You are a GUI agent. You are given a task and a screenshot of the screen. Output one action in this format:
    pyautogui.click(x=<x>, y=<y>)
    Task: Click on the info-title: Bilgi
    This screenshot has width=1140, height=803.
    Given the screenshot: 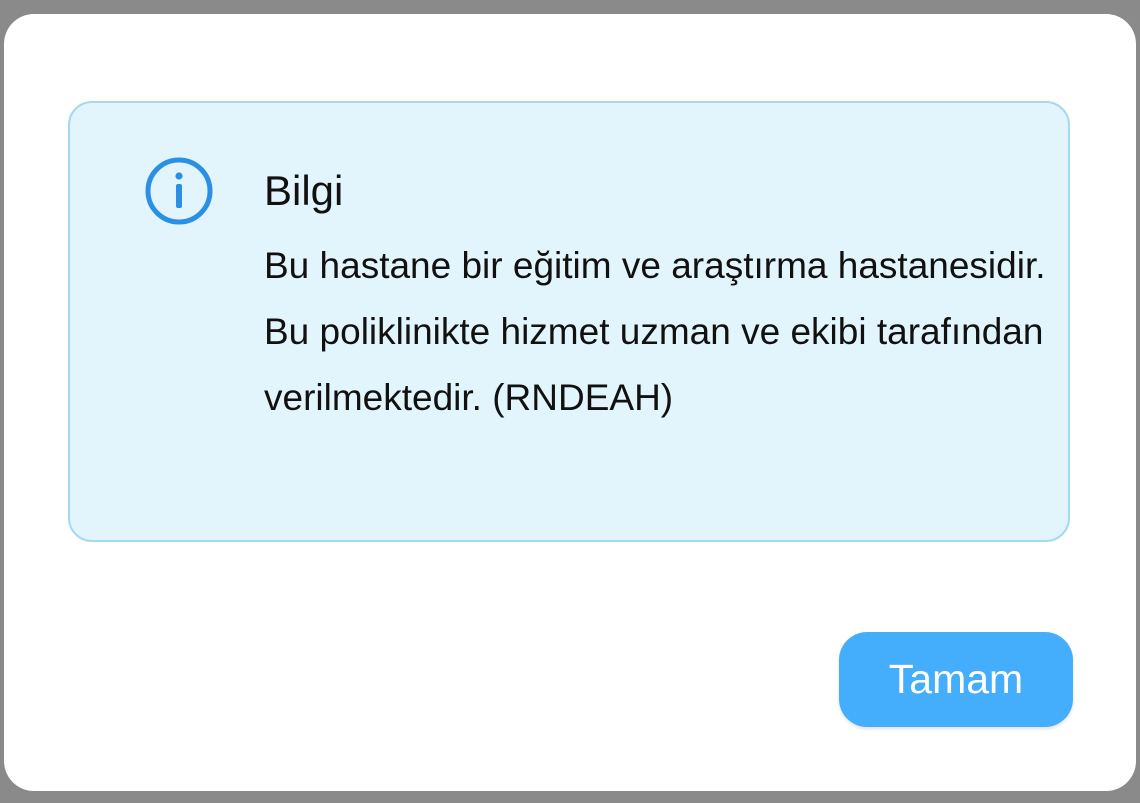 What is the action you would take?
    pyautogui.click(x=304, y=190)
    